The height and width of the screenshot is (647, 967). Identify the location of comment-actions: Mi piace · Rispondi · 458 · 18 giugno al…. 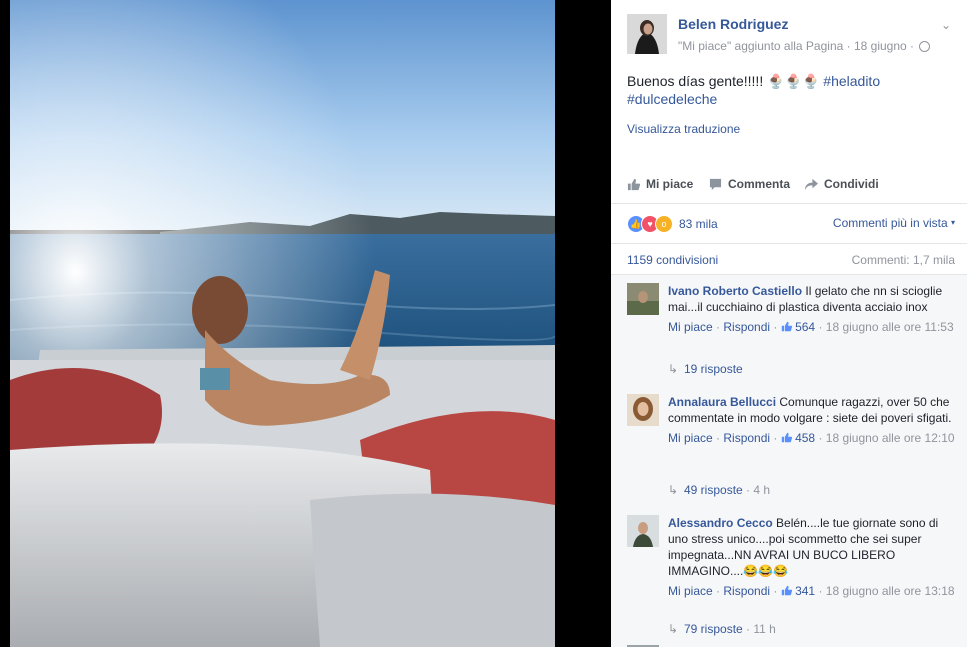
(811, 438).